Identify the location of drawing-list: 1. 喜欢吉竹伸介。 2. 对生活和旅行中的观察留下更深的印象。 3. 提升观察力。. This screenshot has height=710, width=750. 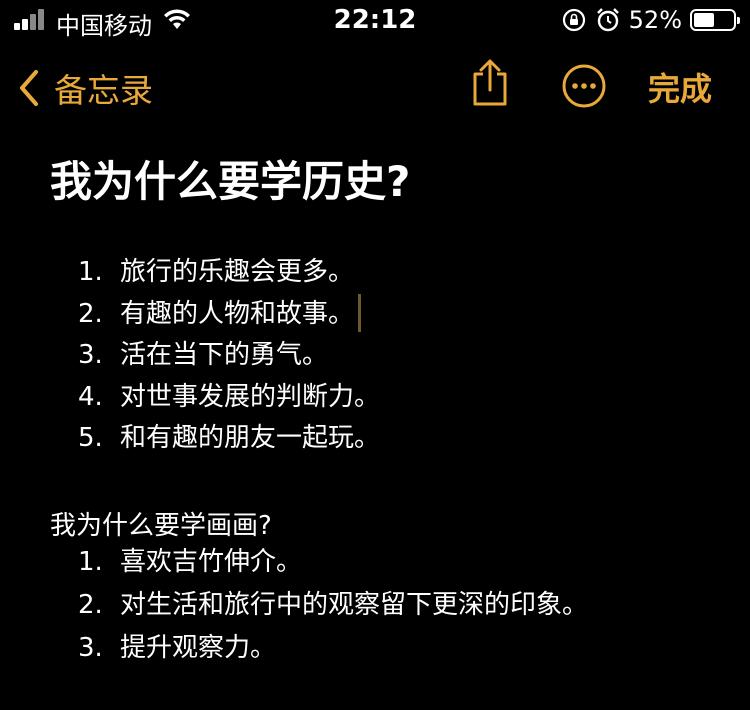
(333, 605).